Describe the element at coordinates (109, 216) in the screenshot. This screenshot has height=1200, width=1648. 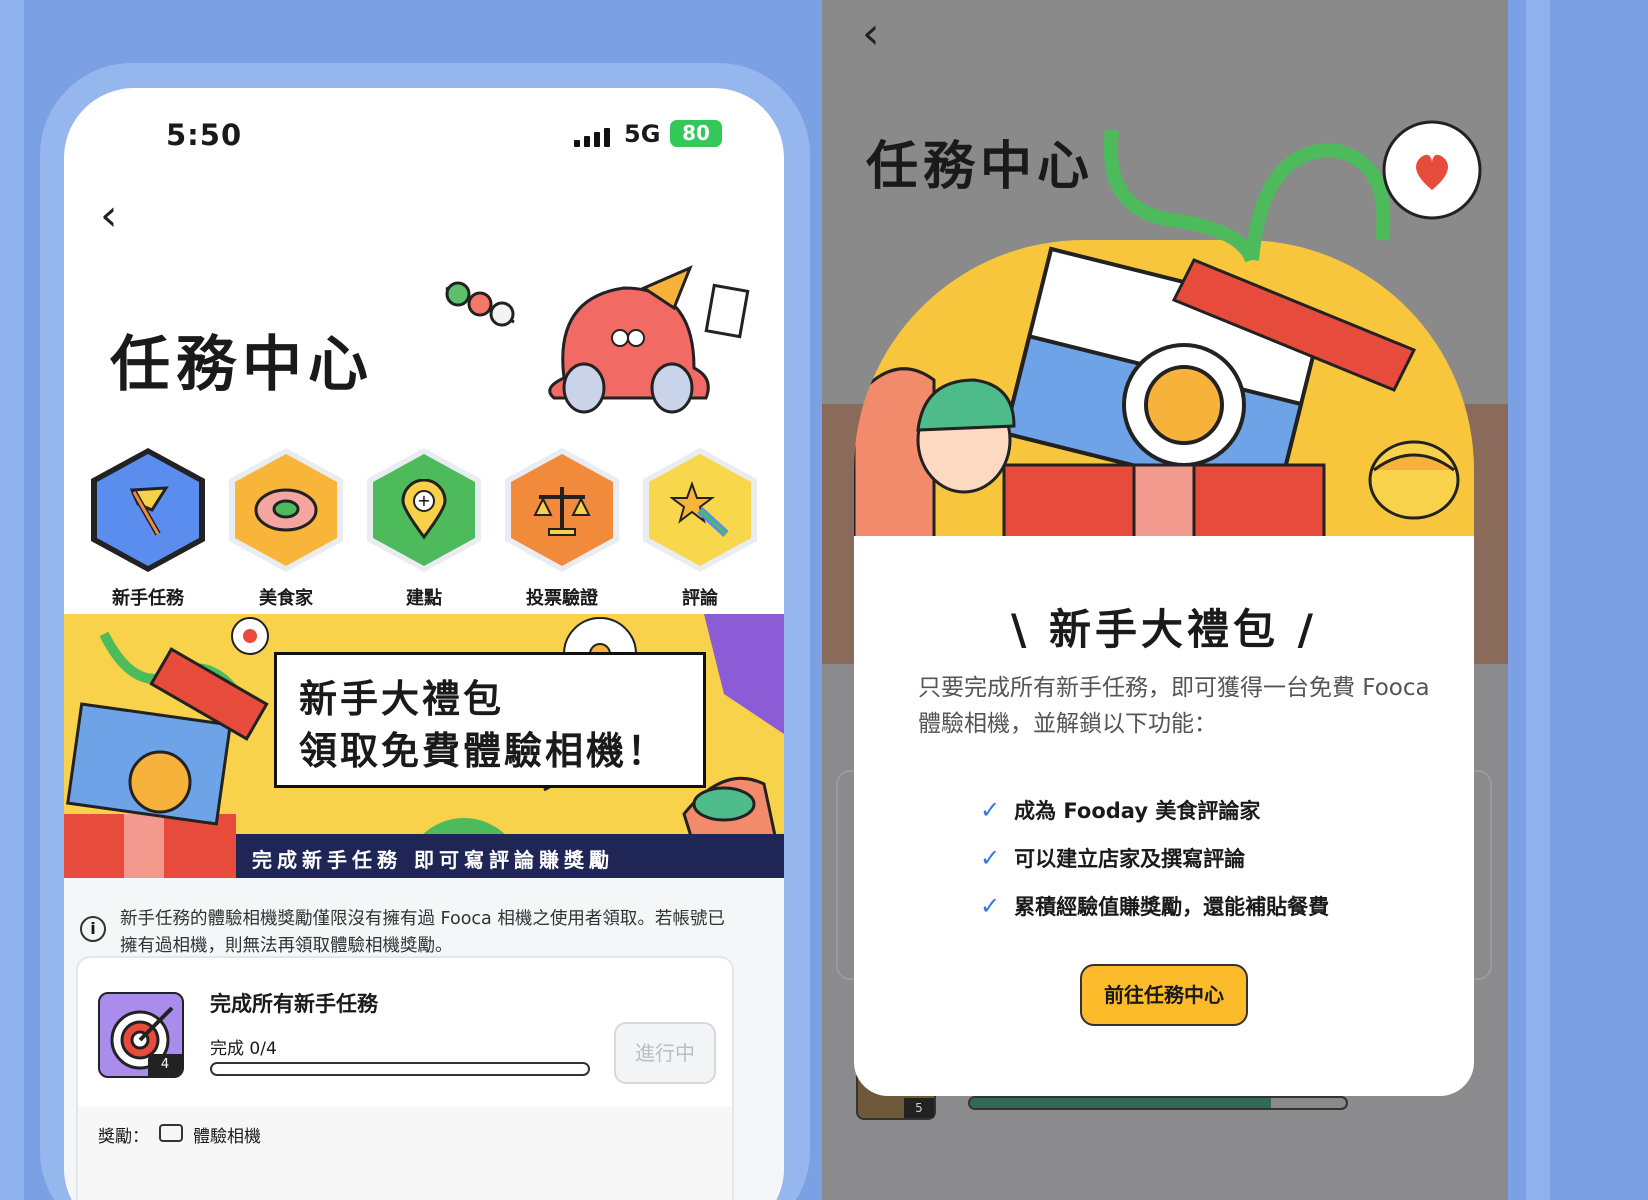
I see `back-button: ‹` at that location.